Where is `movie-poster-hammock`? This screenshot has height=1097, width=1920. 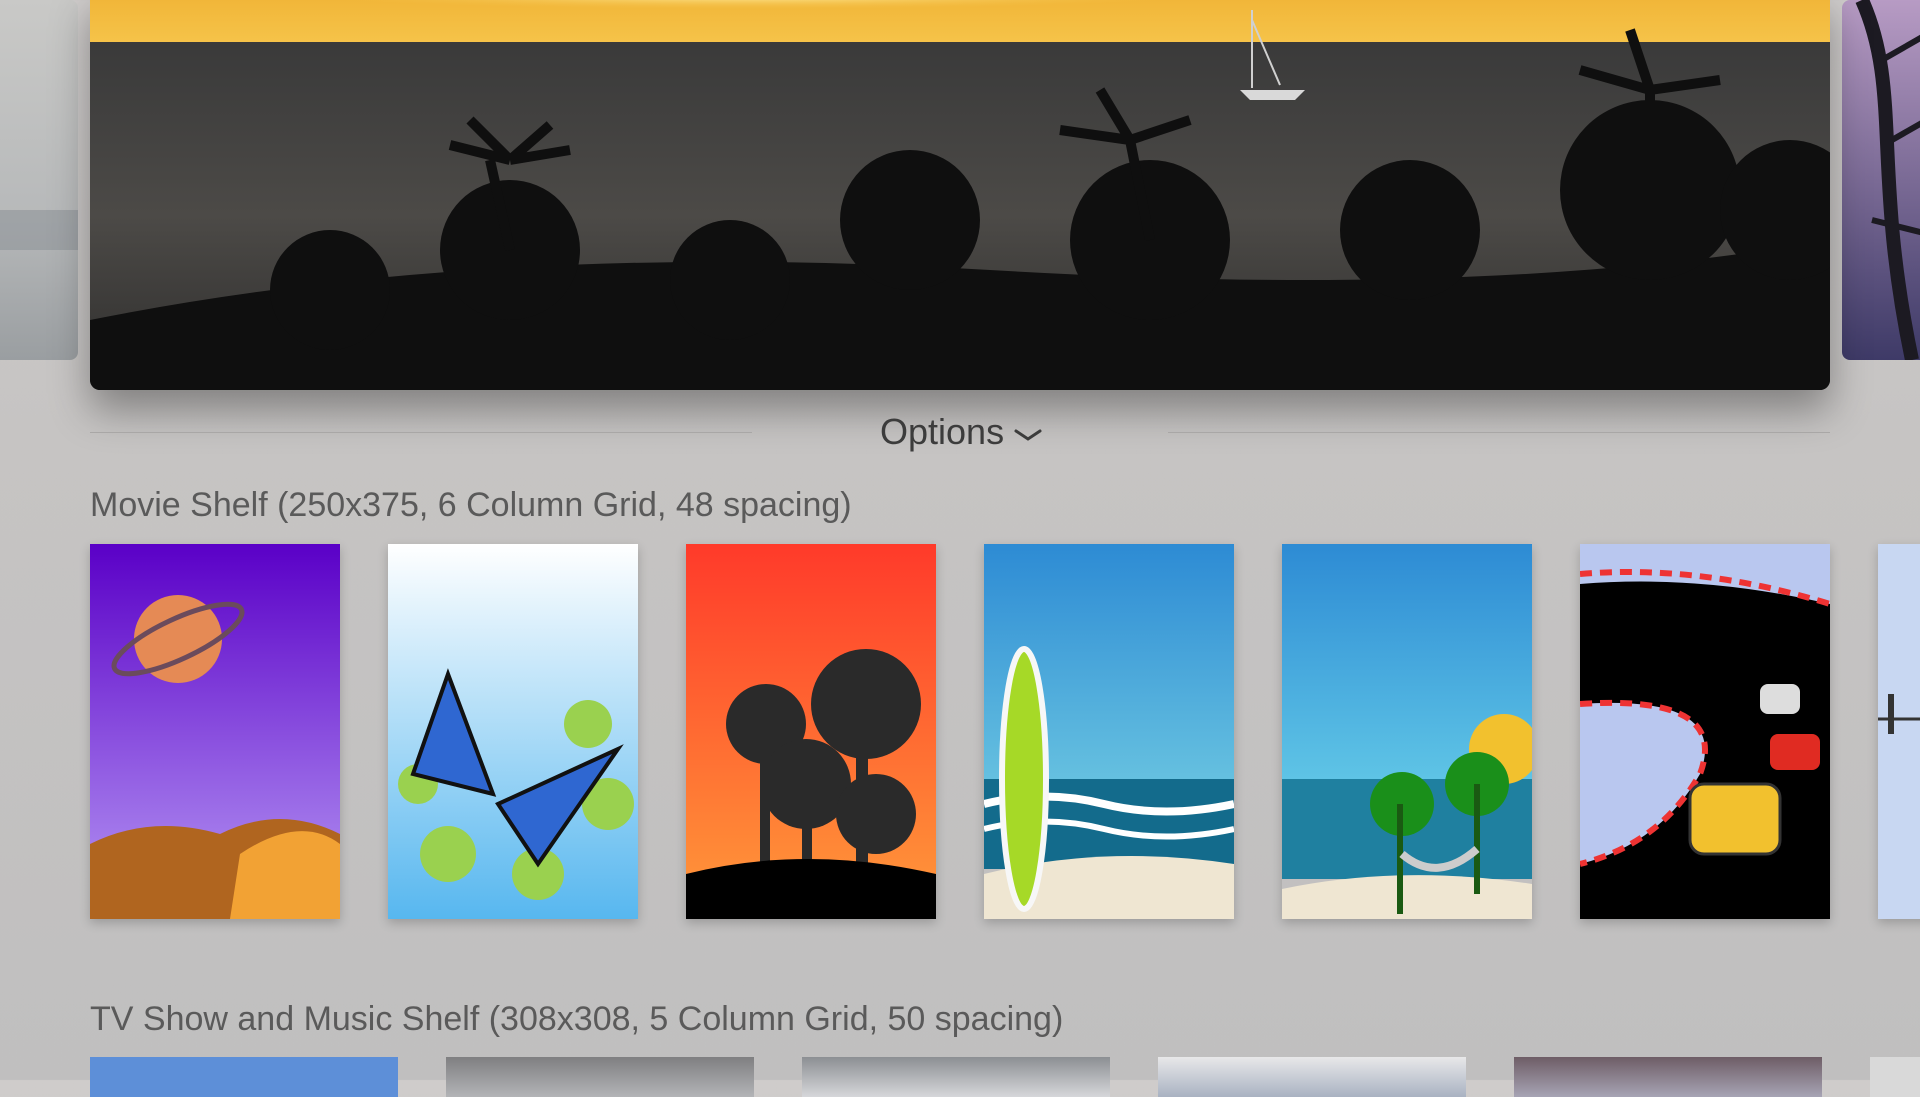
movie-poster-hammock is located at coordinates (1407, 731).